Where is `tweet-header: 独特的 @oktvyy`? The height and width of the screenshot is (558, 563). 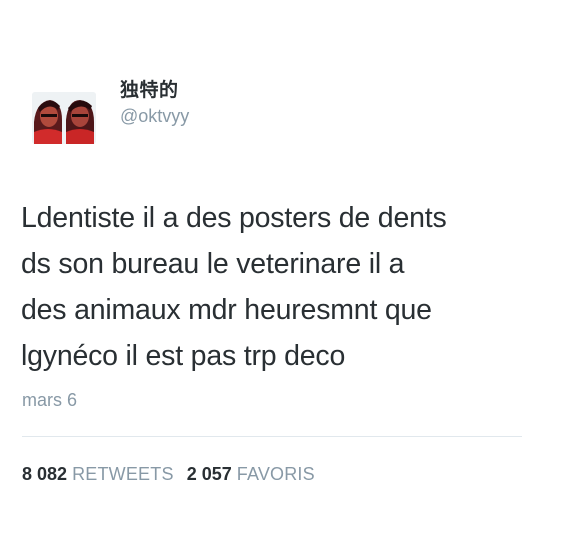 tweet-header: 独特的 @oktvyy is located at coordinates (272, 111).